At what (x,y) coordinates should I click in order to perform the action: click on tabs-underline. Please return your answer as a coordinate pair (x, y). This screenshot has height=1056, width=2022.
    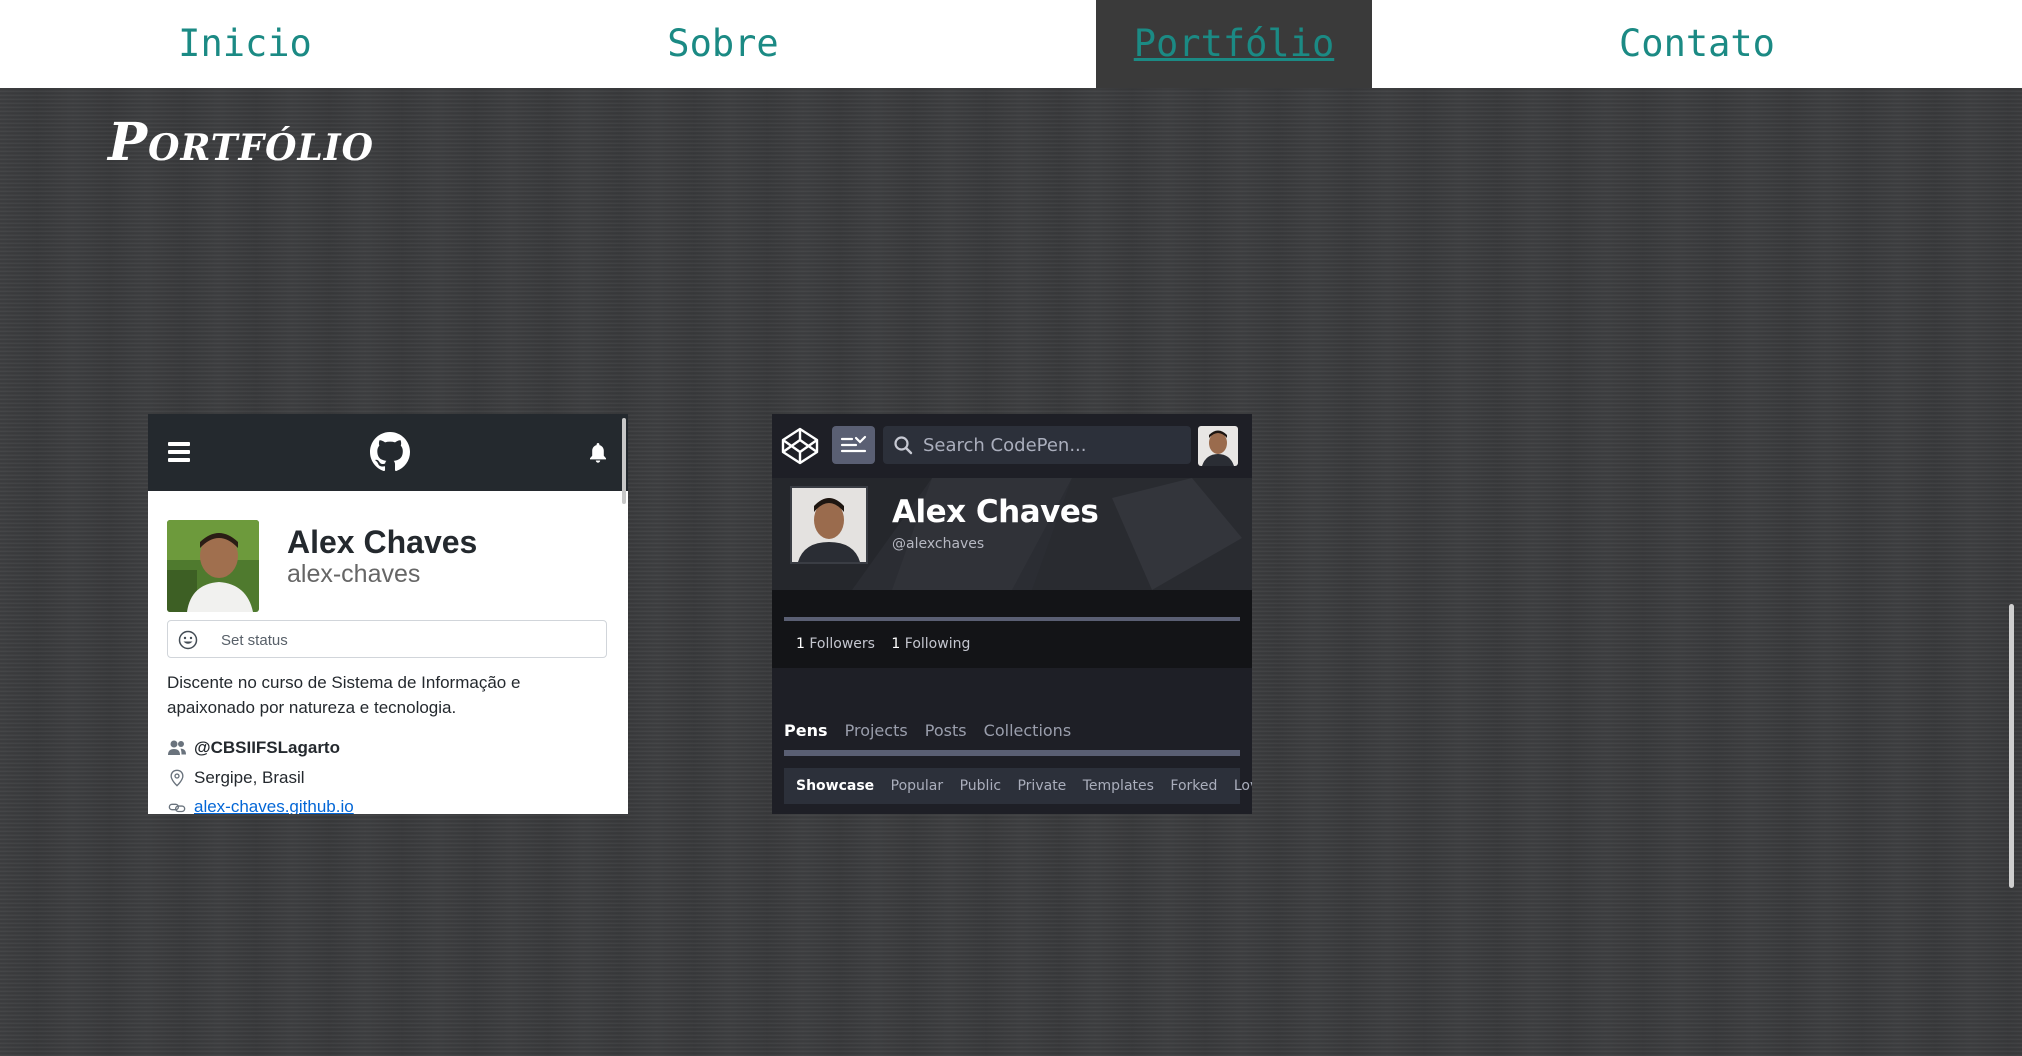
    Looking at the image, I should click on (1012, 753).